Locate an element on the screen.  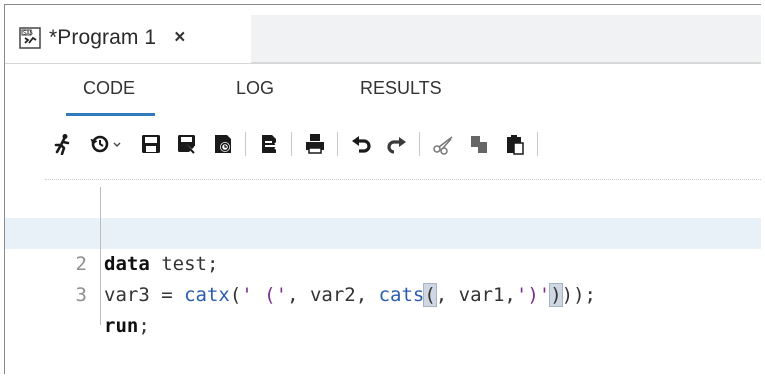
code-token: var3 = is located at coordinates (144, 295).